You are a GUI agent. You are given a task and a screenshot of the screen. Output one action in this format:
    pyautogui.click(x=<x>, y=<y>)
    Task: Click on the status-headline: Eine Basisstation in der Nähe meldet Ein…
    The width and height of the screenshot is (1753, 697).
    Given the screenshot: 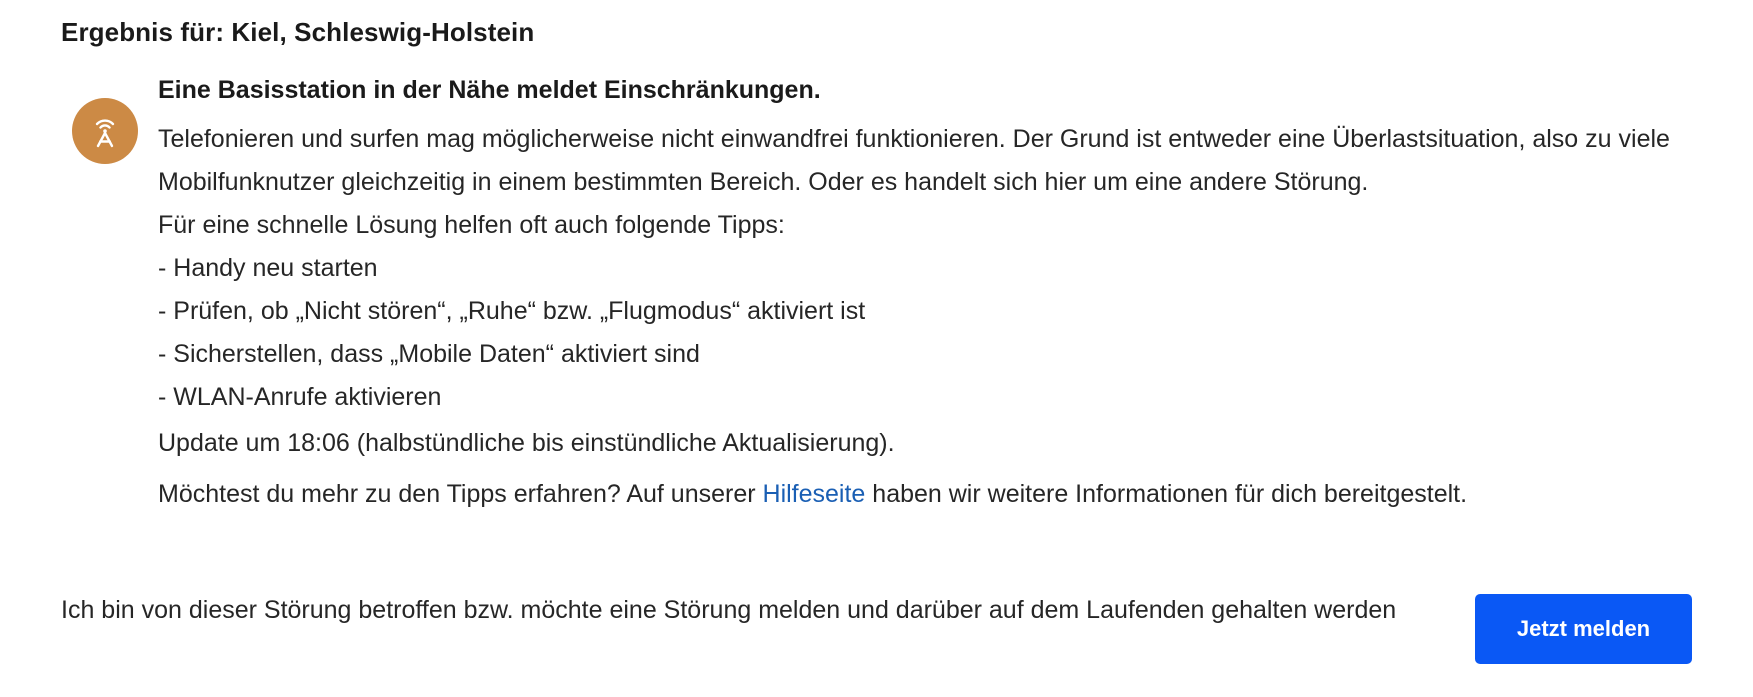 What is the action you would take?
    pyautogui.click(x=489, y=90)
    